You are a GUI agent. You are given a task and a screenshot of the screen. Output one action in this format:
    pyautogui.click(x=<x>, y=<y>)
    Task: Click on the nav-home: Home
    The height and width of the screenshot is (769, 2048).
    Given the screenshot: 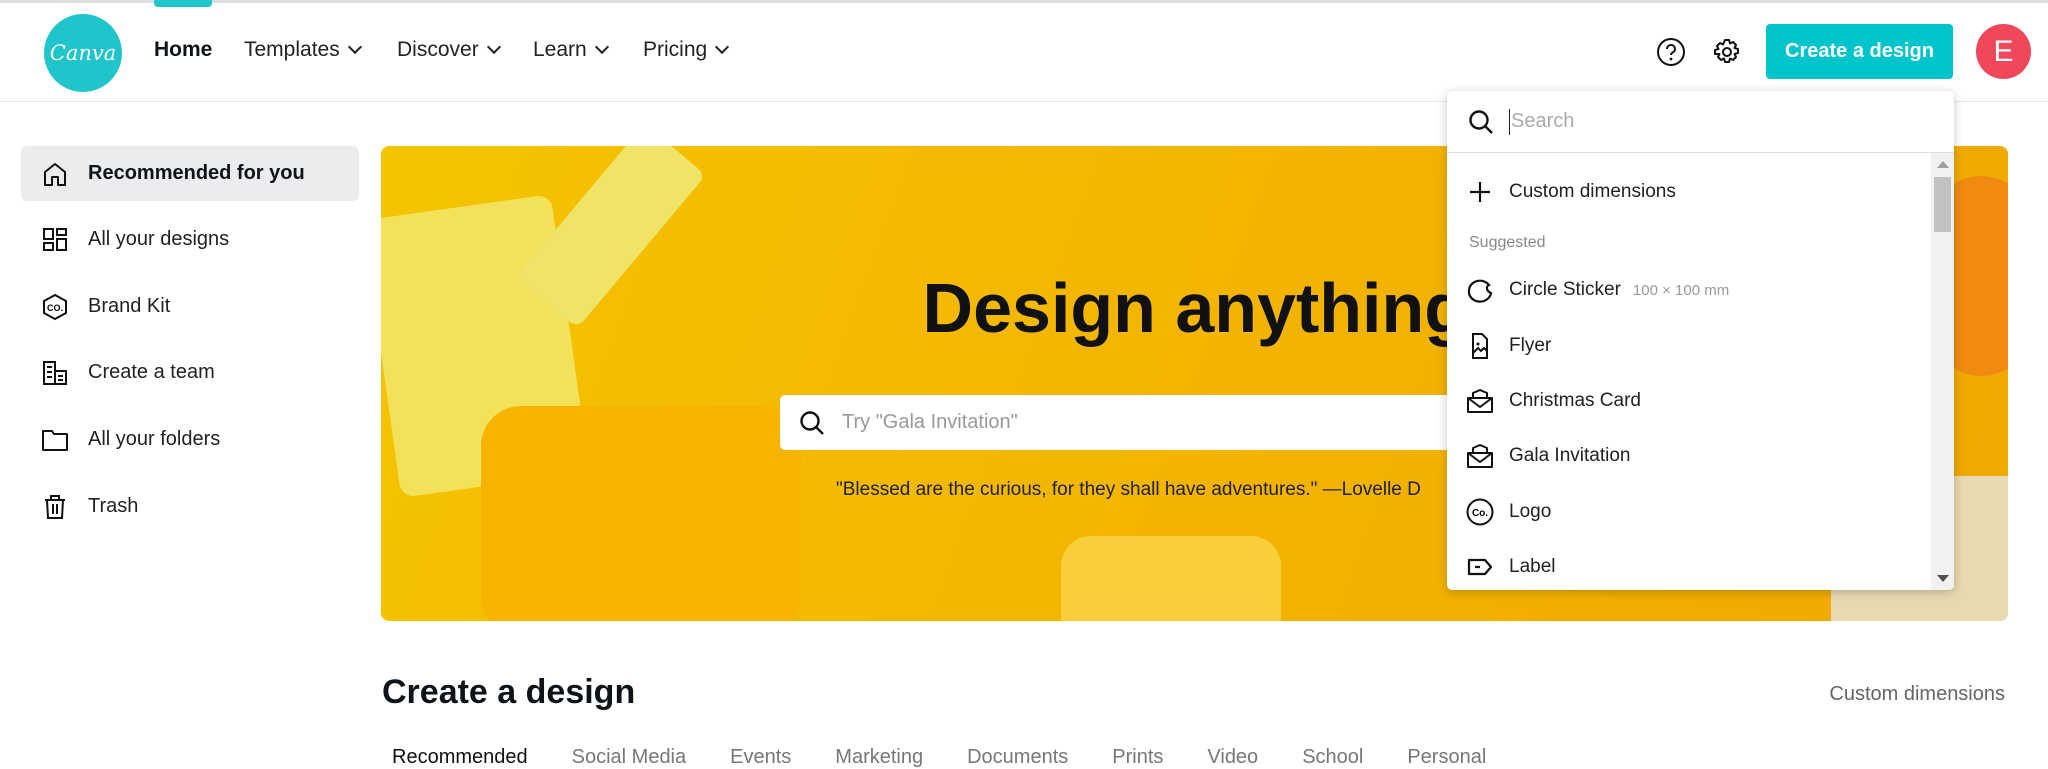 What is the action you would take?
    pyautogui.click(x=183, y=50)
    